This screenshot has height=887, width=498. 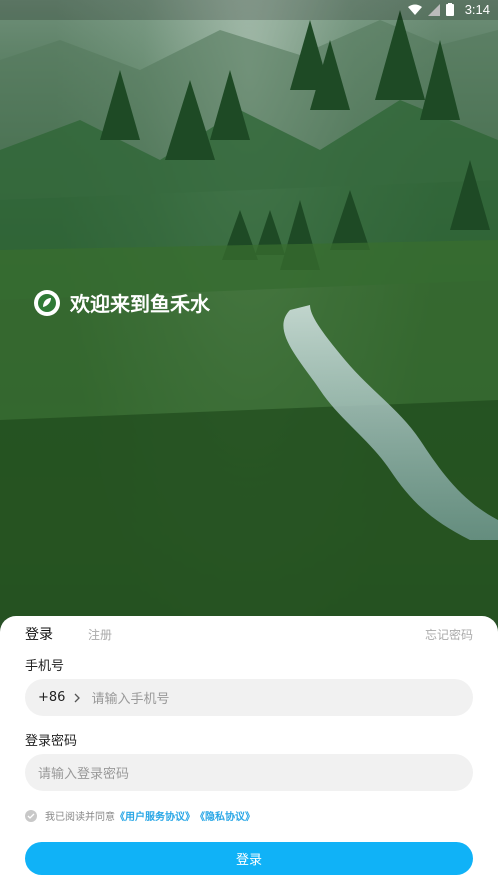 I want to click on phone-field: +86 请输入手机号, so click(x=249, y=697).